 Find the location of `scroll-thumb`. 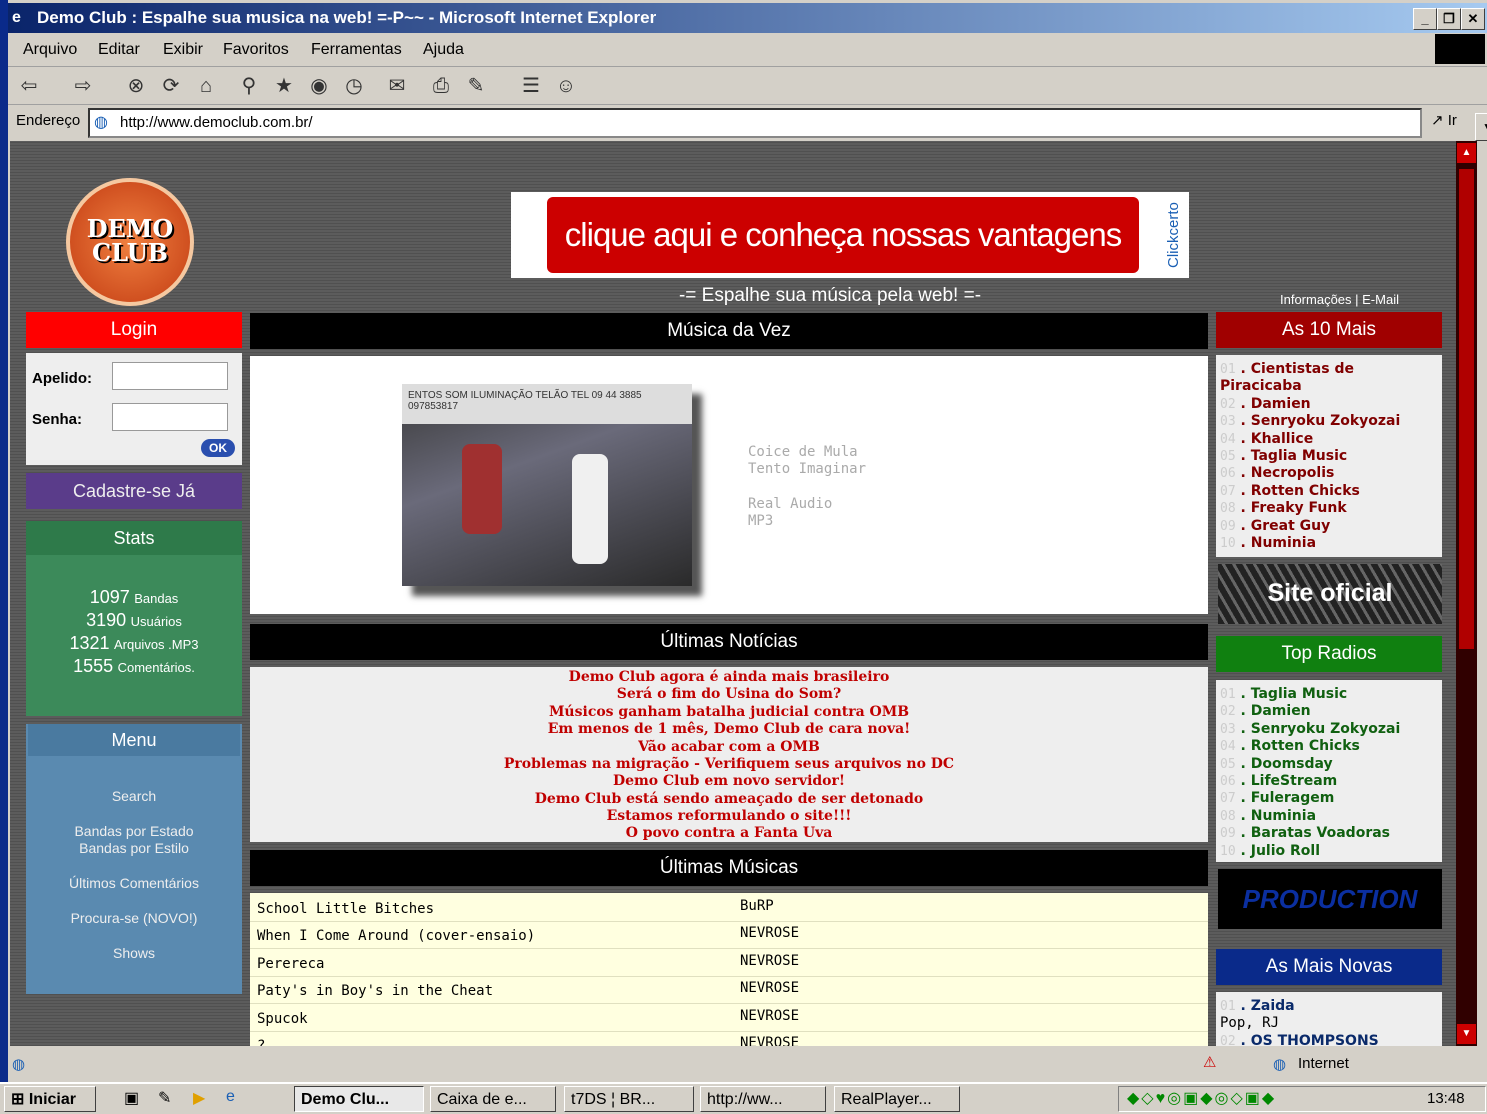

scroll-thumb is located at coordinates (1466, 409).